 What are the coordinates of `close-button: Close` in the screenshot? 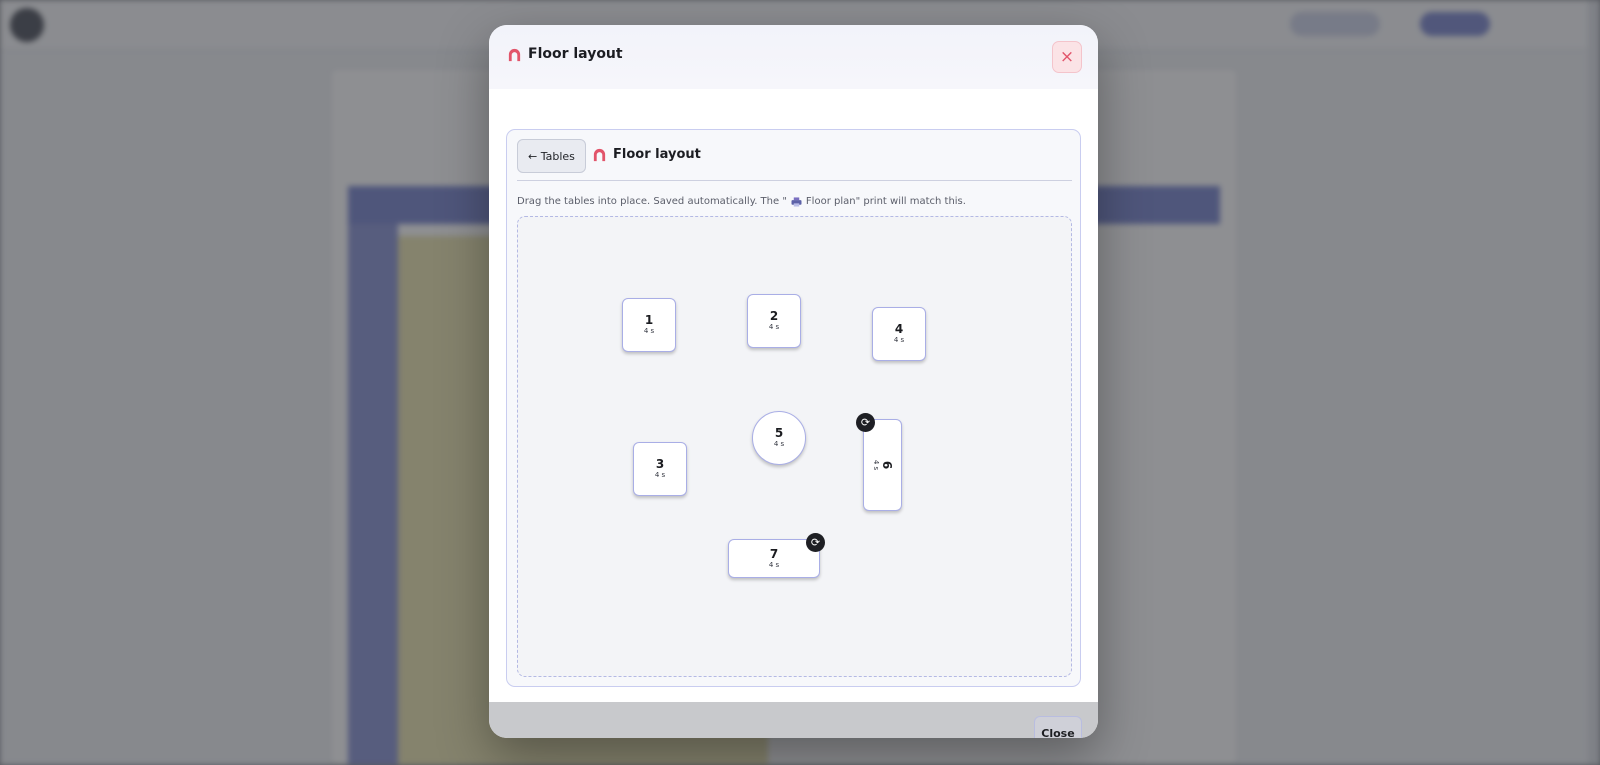 It's located at (1058, 727).